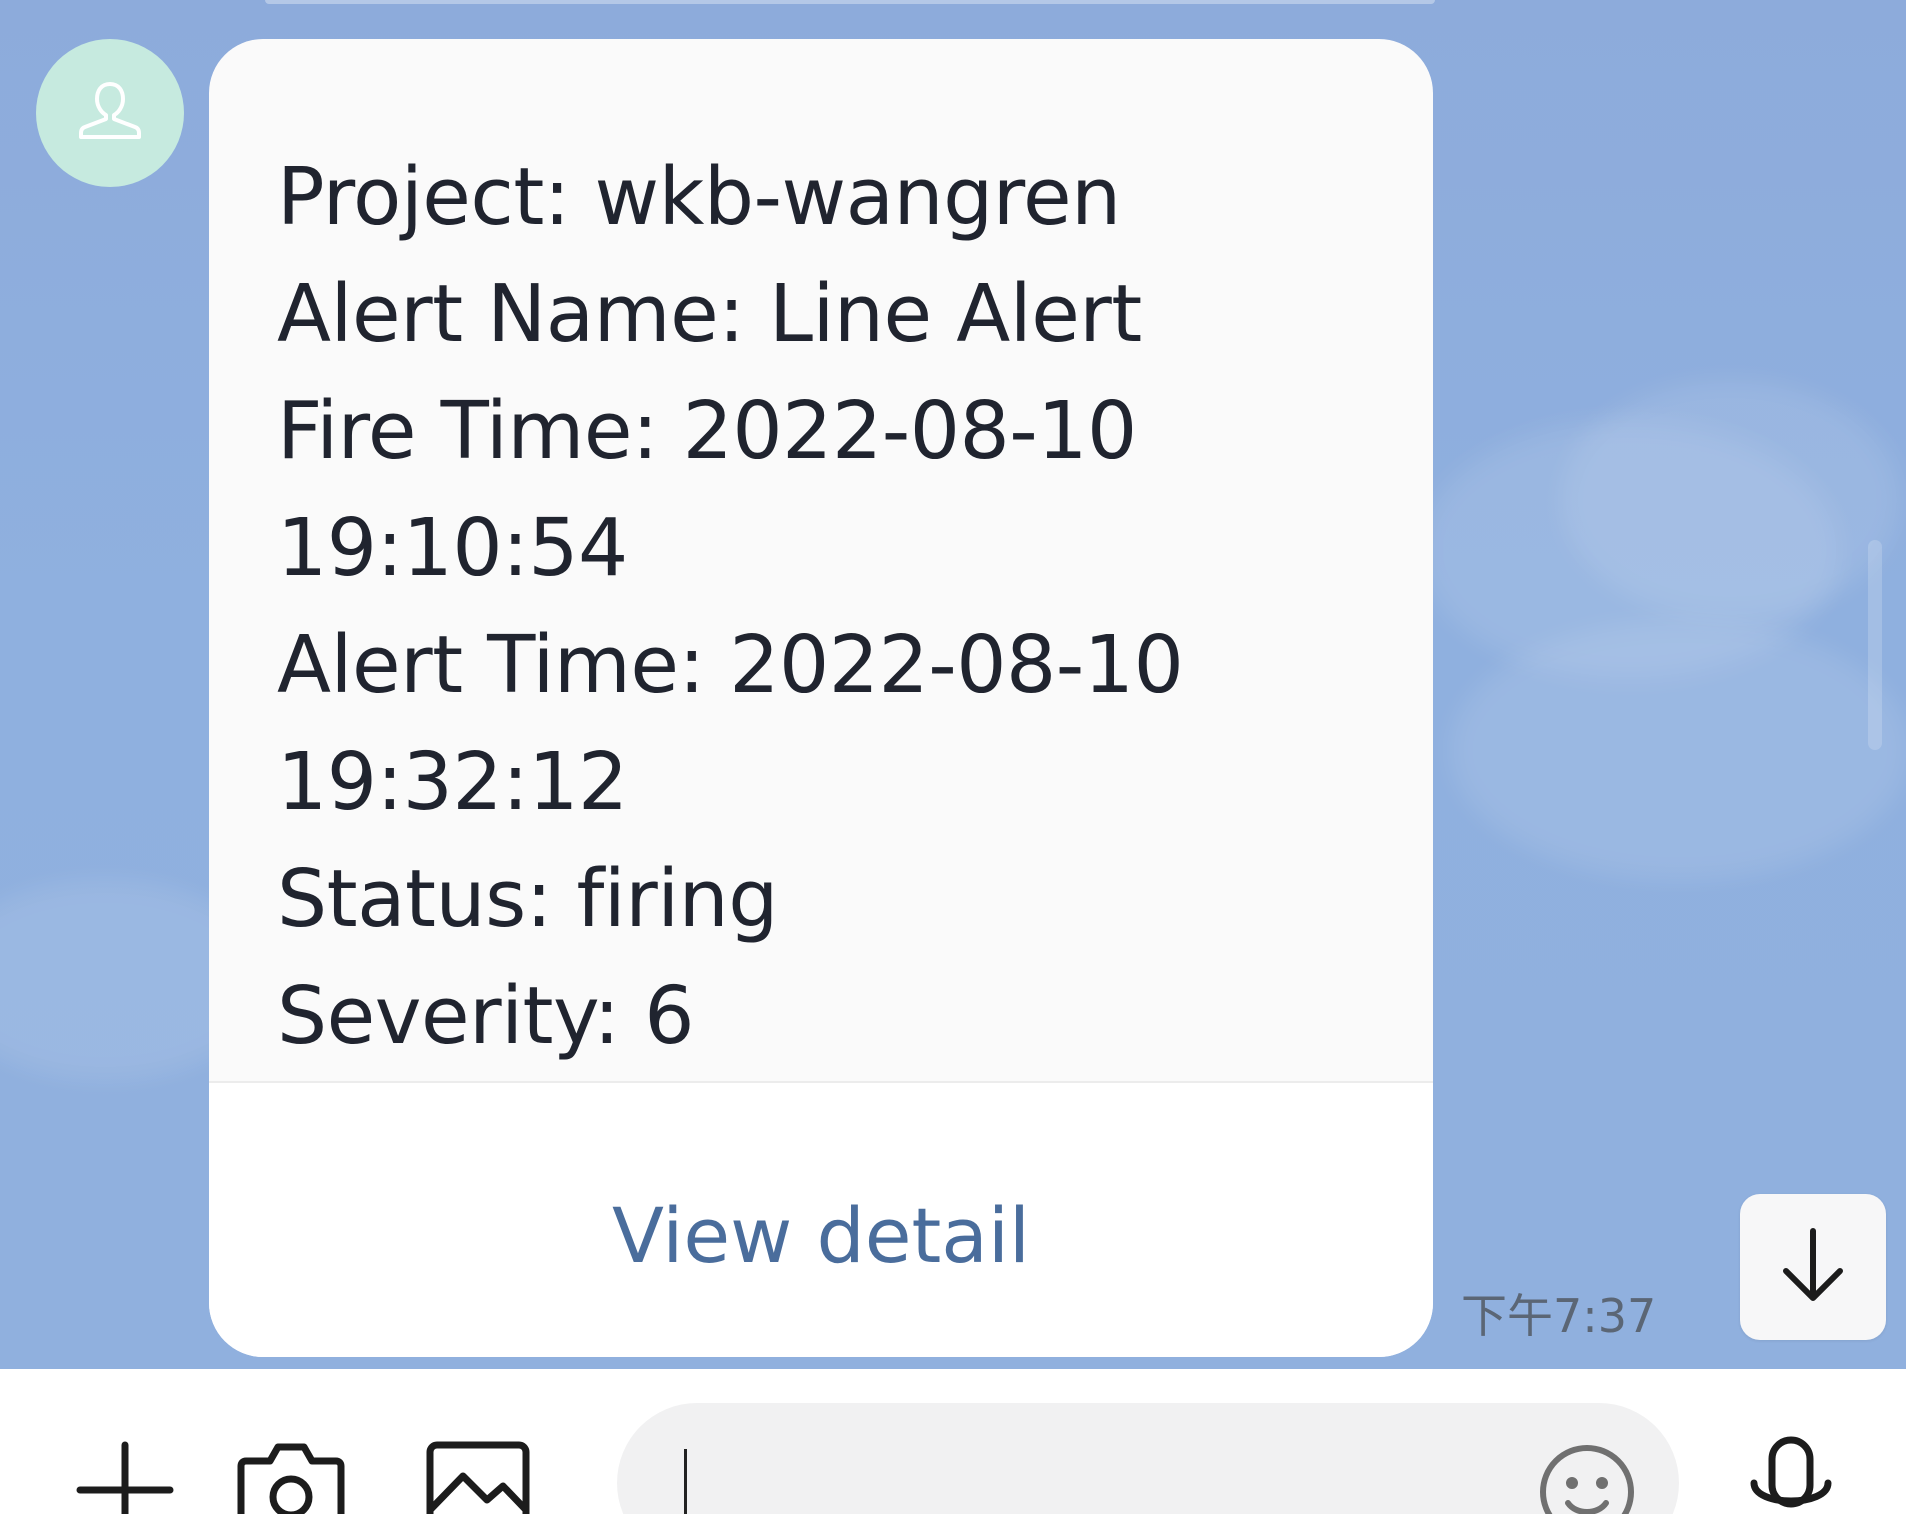 This screenshot has width=1906, height=1514. I want to click on smiley-icon, so click(1587, 1478).